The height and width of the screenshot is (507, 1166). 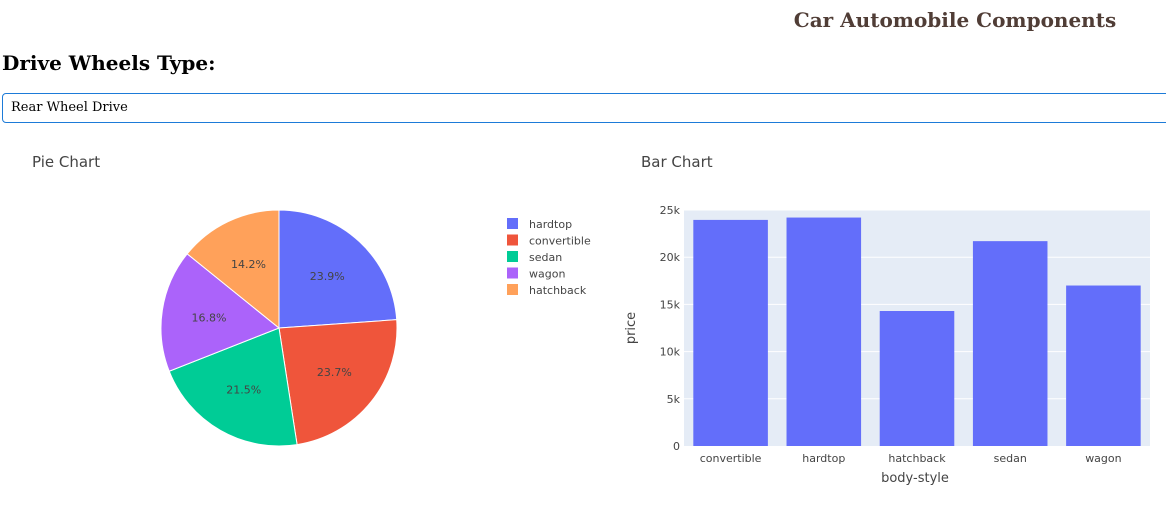 I want to click on bar-convertible, so click(x=730, y=332).